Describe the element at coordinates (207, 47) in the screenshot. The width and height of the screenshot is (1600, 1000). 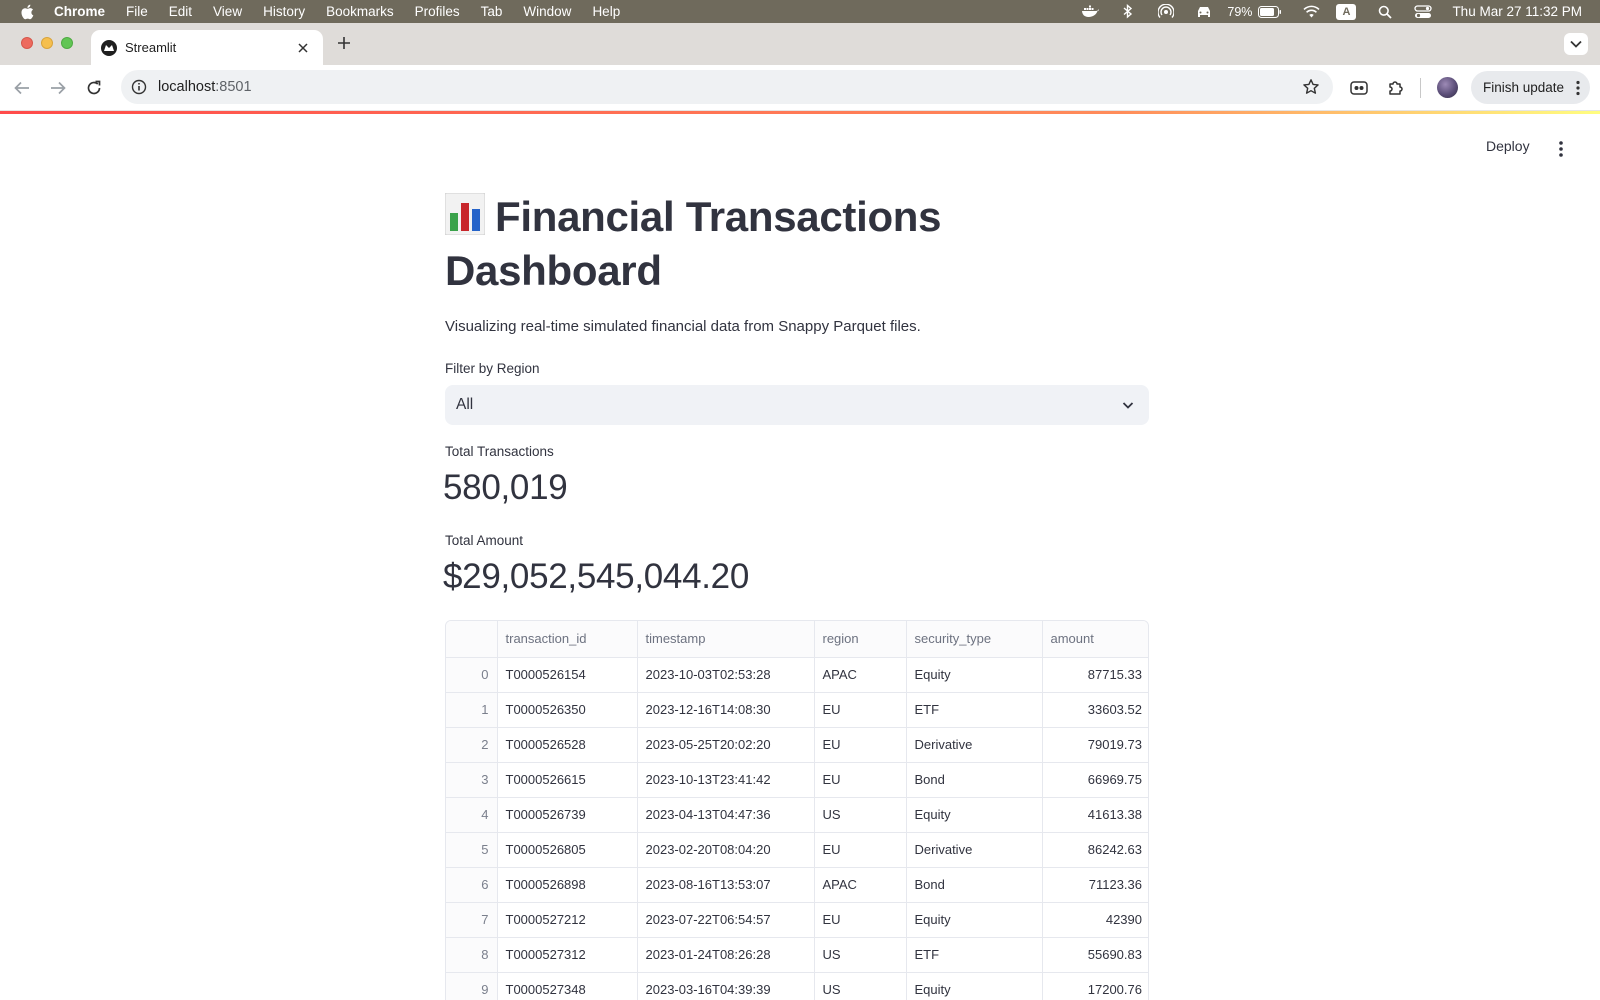
I see `browser-tab-streamlit: Streamlit` at that location.